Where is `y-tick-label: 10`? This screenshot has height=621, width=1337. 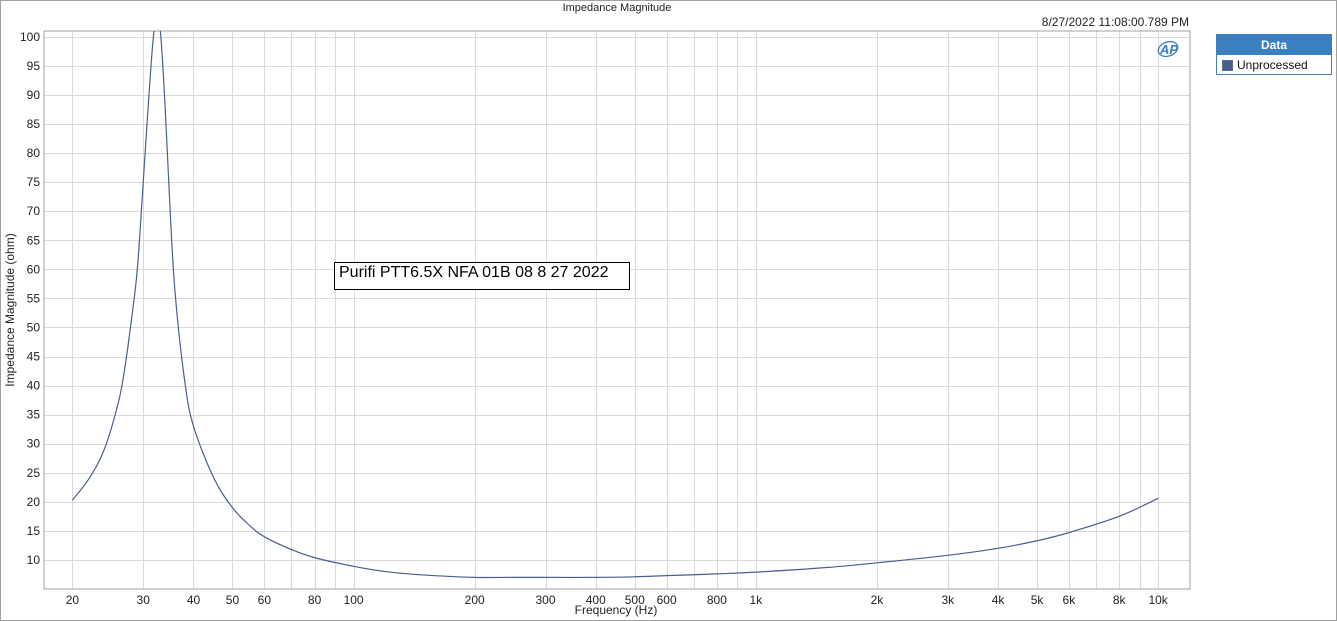
y-tick-label: 10 is located at coordinates (34, 560).